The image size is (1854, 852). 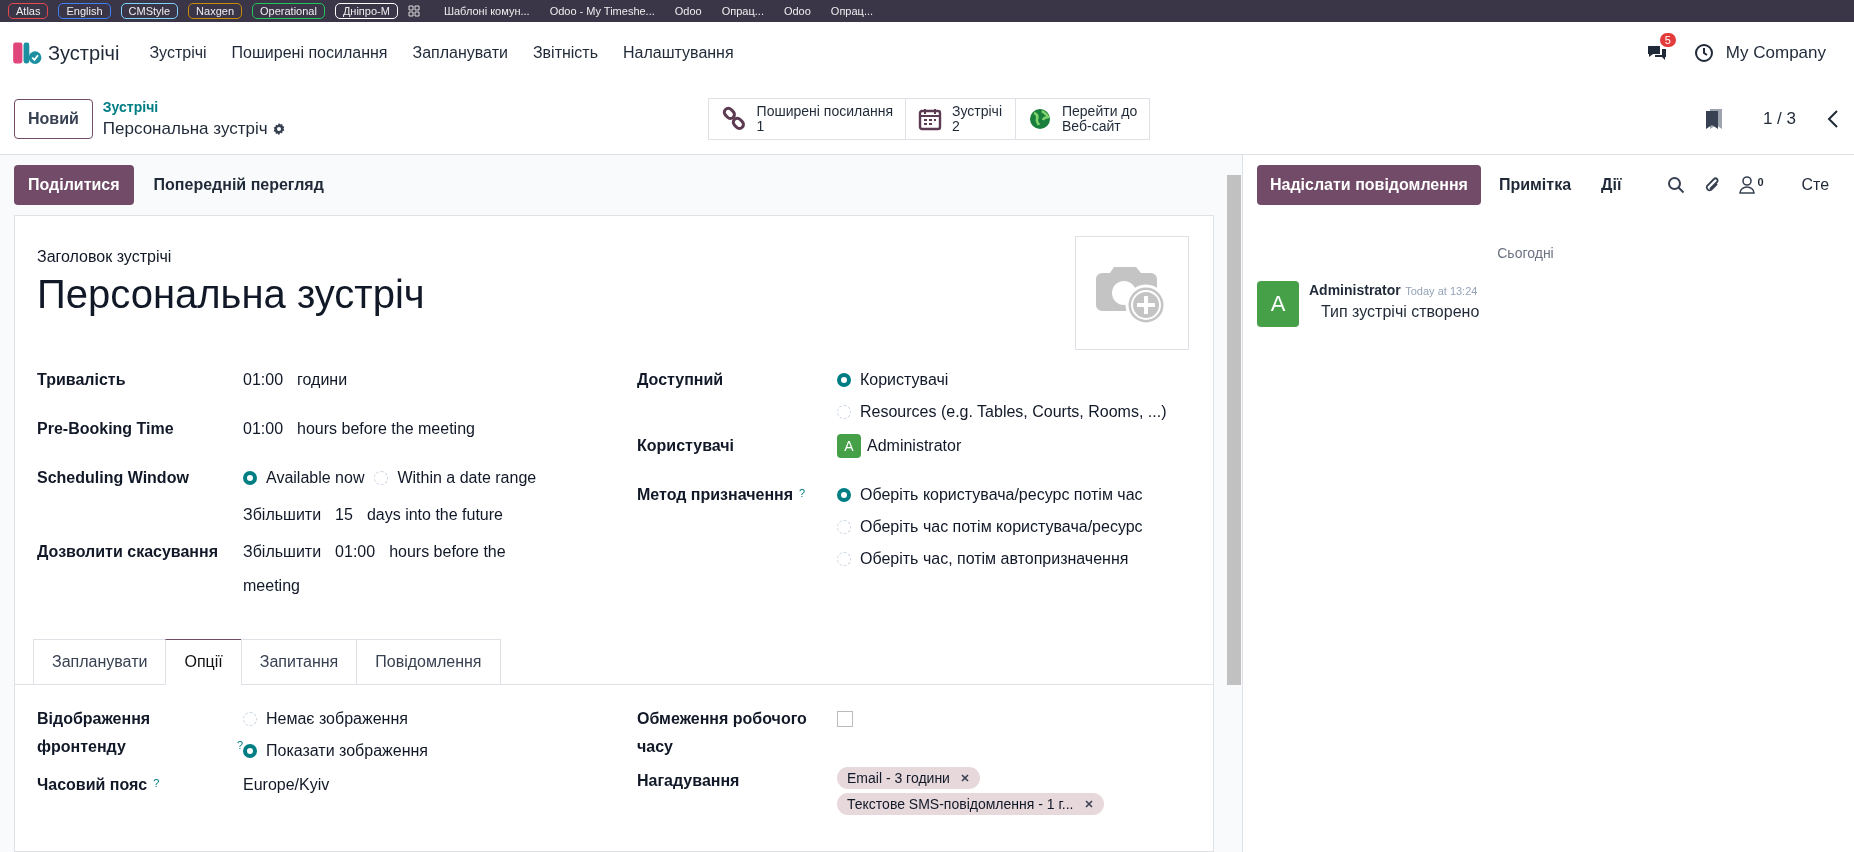 I want to click on user-name: Administrator, so click(x=914, y=446).